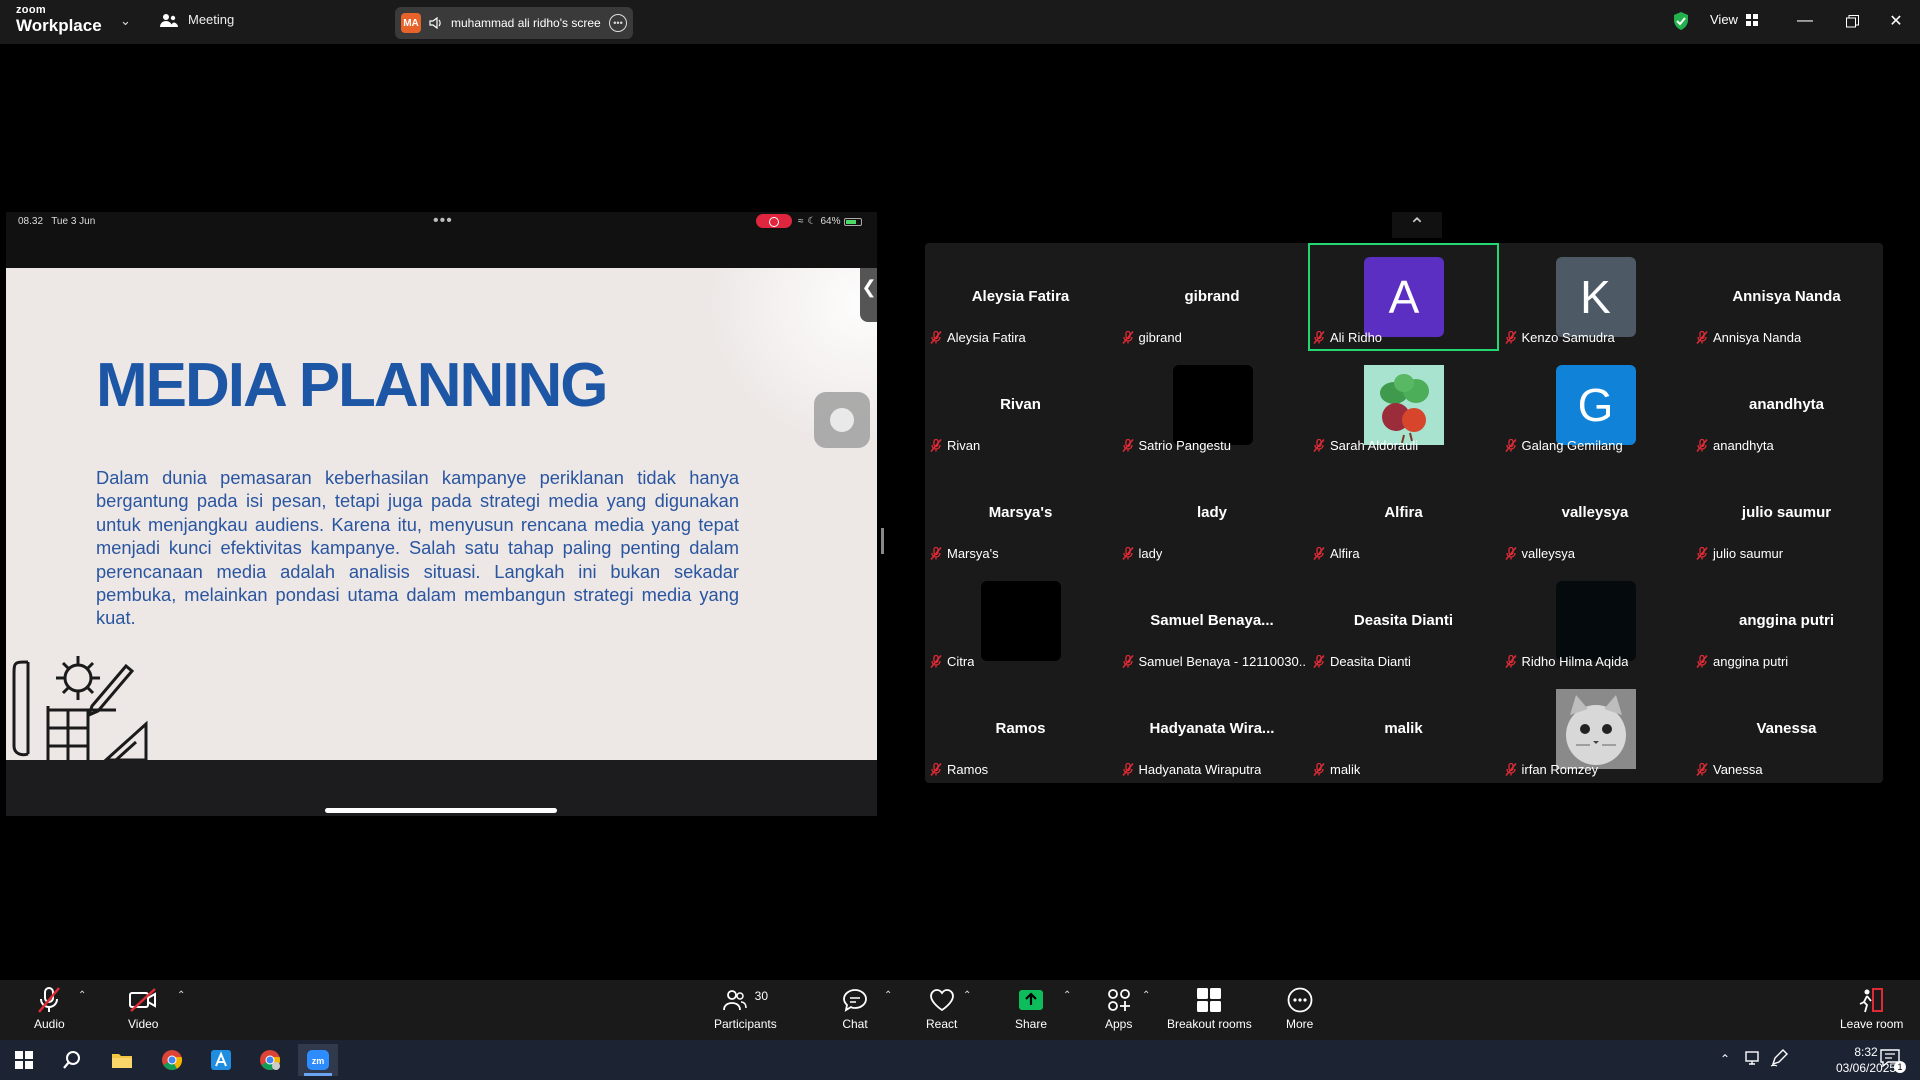  What do you see at coordinates (169, 20) in the screenshot?
I see `meeting-people-icon` at bounding box center [169, 20].